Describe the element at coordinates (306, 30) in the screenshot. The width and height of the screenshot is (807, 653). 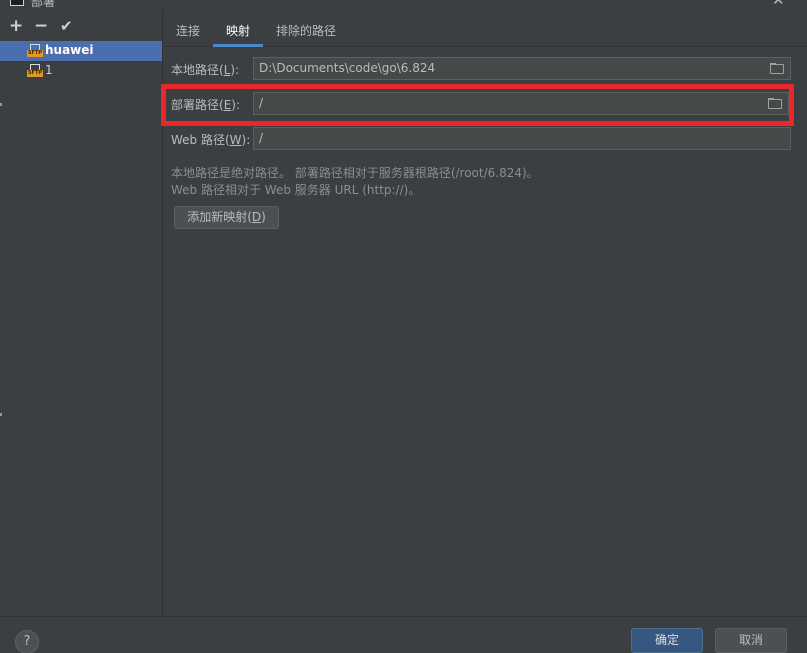
I see `tab-excluded-paths: 排除的路径` at that location.